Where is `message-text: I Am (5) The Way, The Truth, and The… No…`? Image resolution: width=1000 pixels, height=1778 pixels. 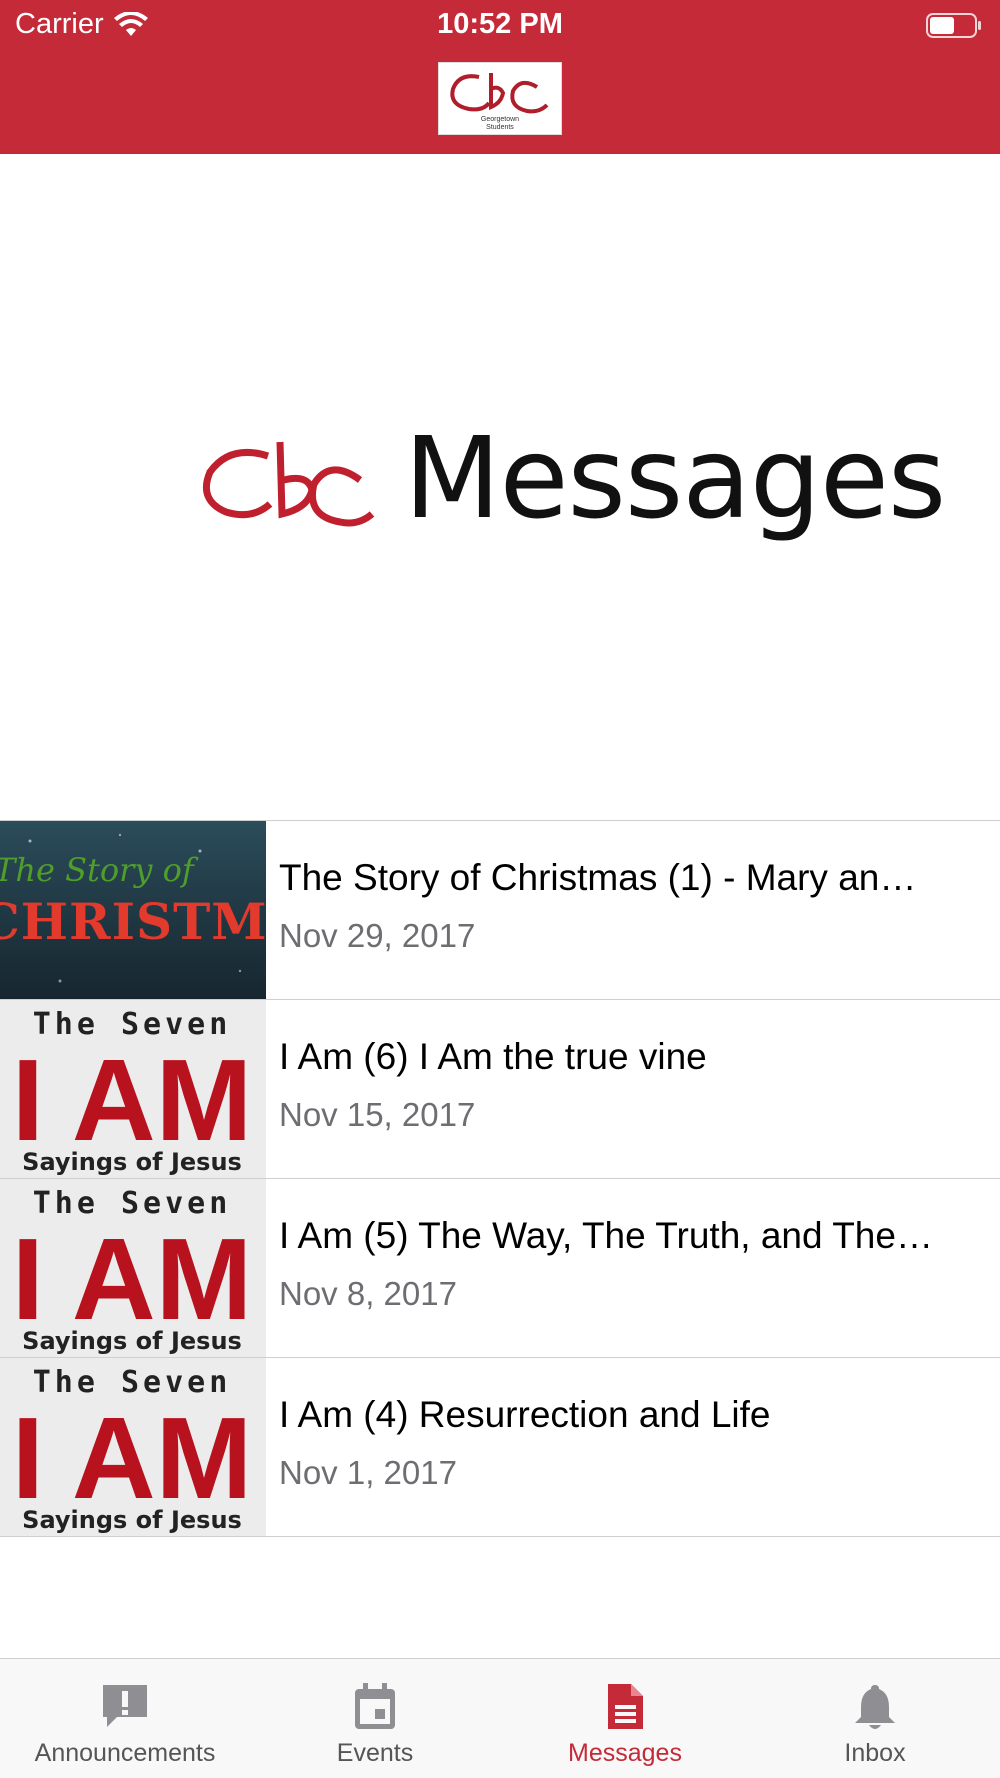 message-text: I Am (5) The Way, The Truth, and The… No… is located at coordinates (629, 1268).